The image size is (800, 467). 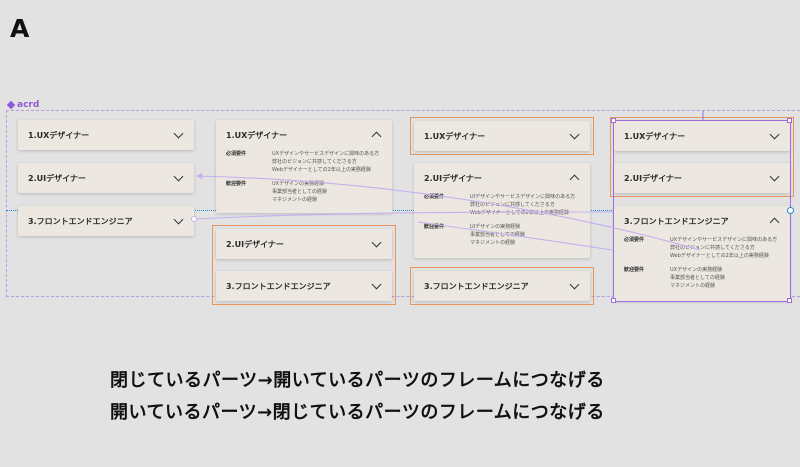 I want to click on caption-open-to-closed: 開いているパーツ→閉じているパーツのフレームにつなげる, so click(x=357, y=412).